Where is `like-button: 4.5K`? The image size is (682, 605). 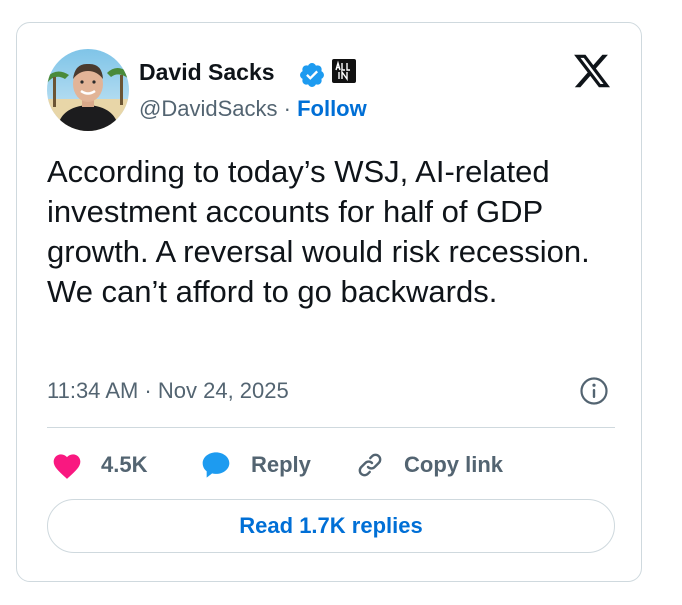
like-button: 4.5K is located at coordinates (99, 465).